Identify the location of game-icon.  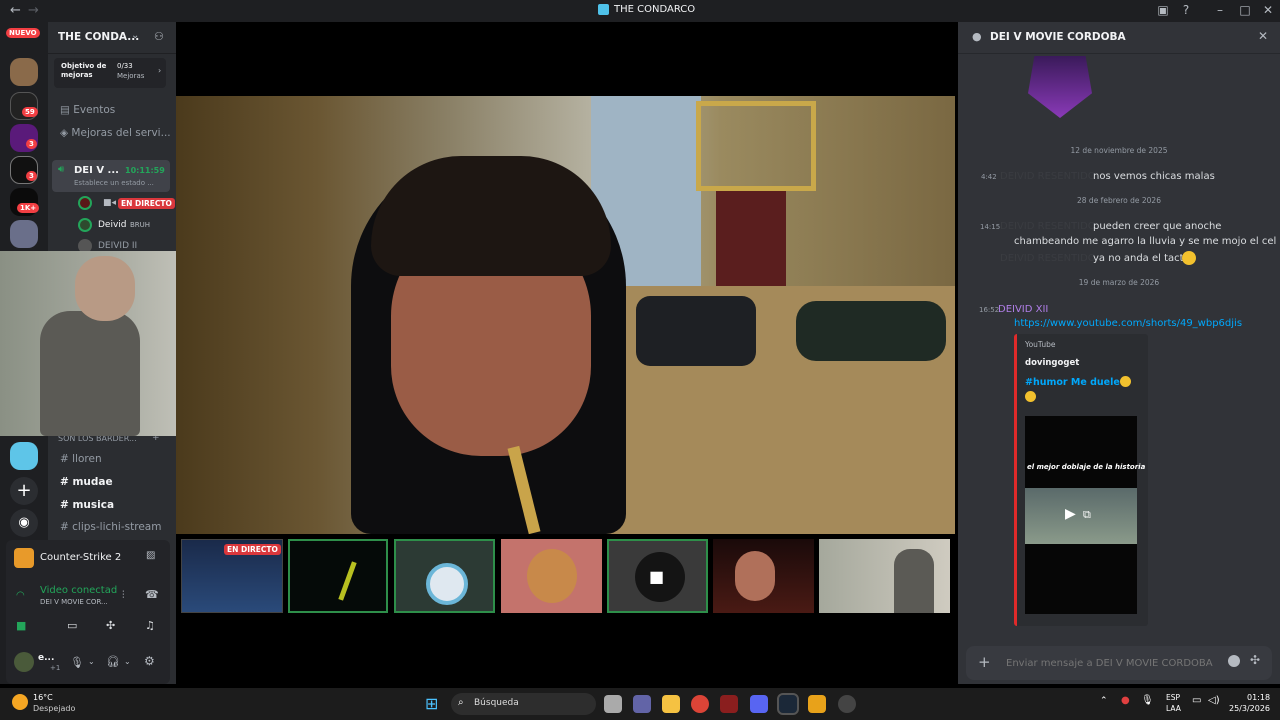
(817, 704).